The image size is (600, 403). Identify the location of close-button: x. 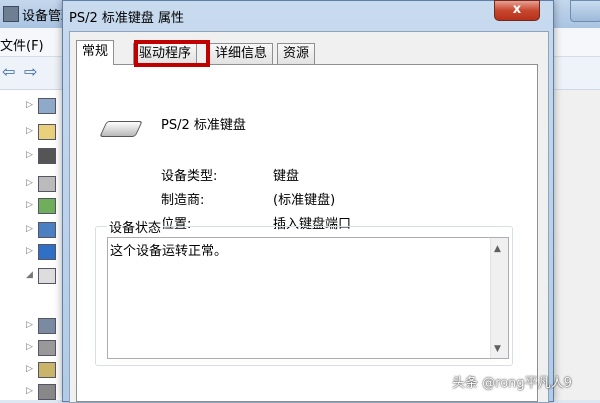
(517, 10).